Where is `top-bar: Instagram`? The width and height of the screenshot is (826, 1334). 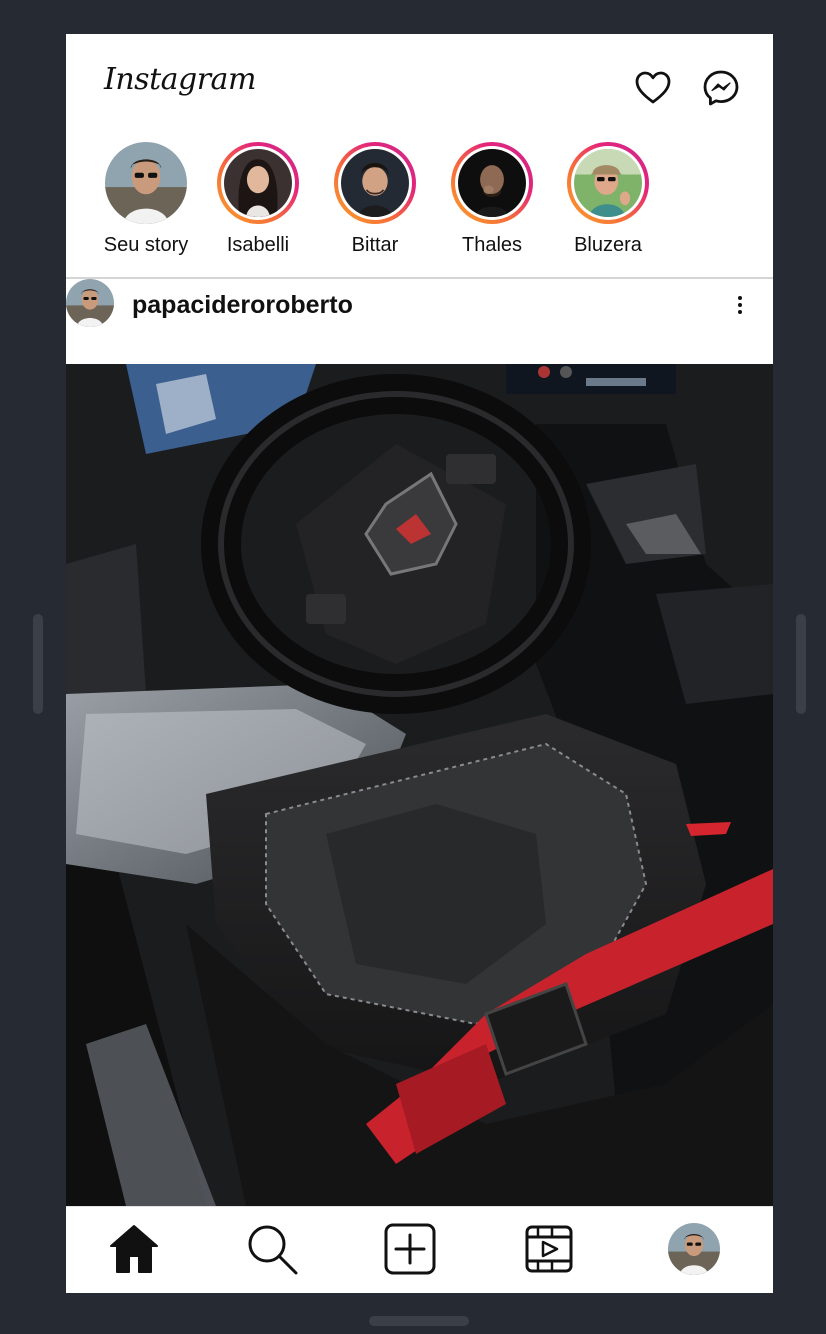
top-bar: Instagram is located at coordinates (419, 86).